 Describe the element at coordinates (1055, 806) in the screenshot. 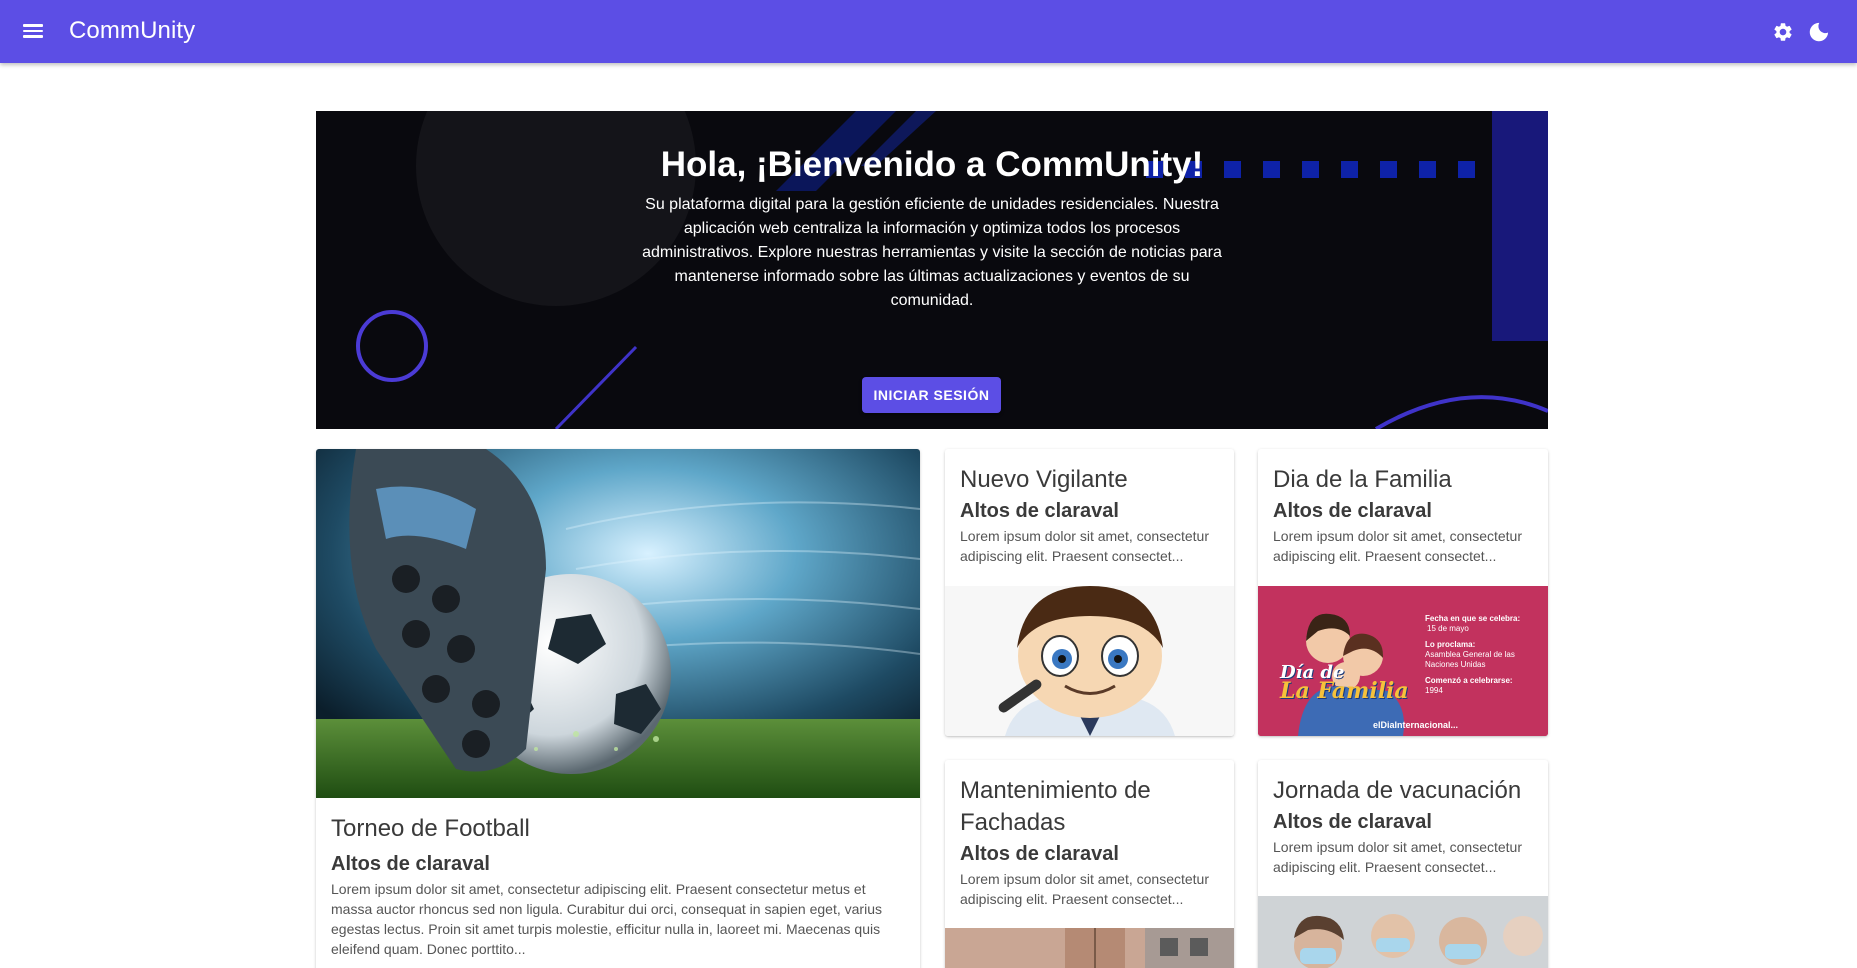

I see `card-title: Mantenimiento de Fachadas` at that location.